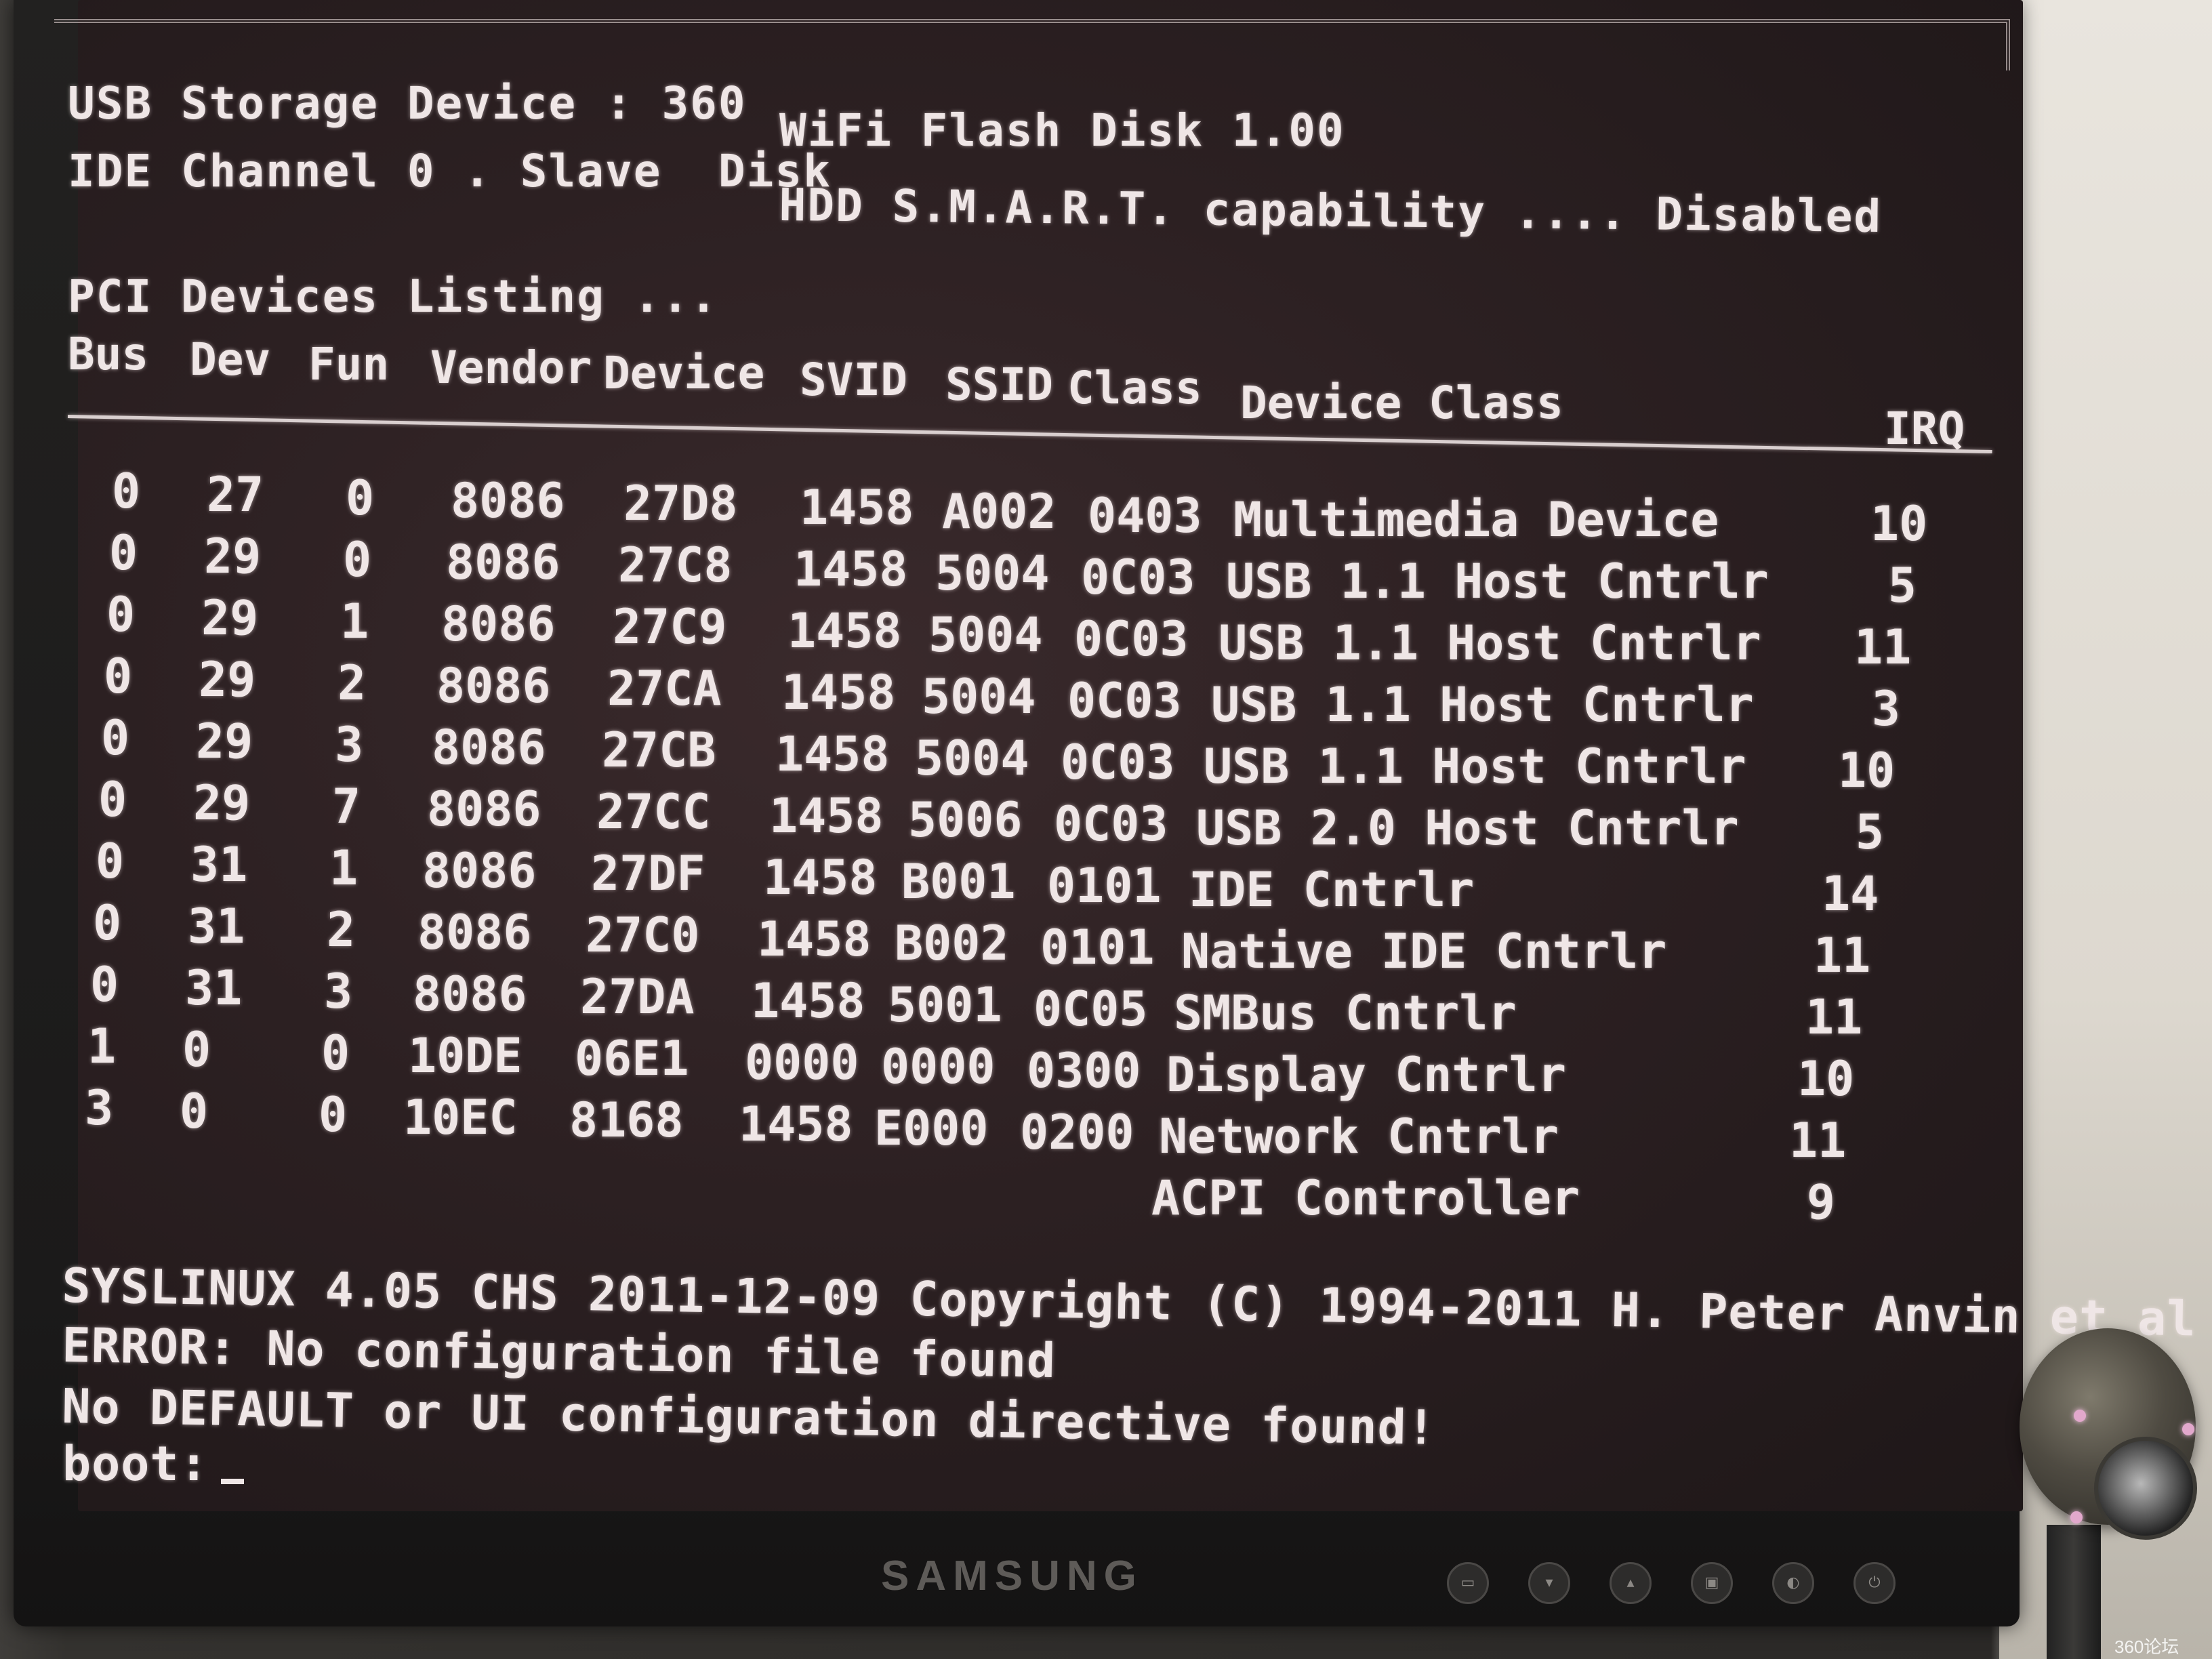 This screenshot has height=1659, width=2212. Describe the element at coordinates (1631, 1583) in the screenshot. I see `monitor-up-button: ▴` at that location.